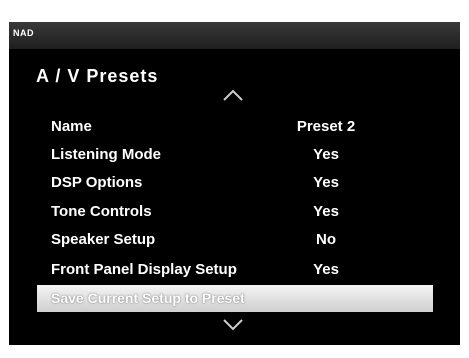 The width and height of the screenshot is (469, 358). I want to click on menu-row-listening-mode: Listening Mode Yes, so click(234, 154).